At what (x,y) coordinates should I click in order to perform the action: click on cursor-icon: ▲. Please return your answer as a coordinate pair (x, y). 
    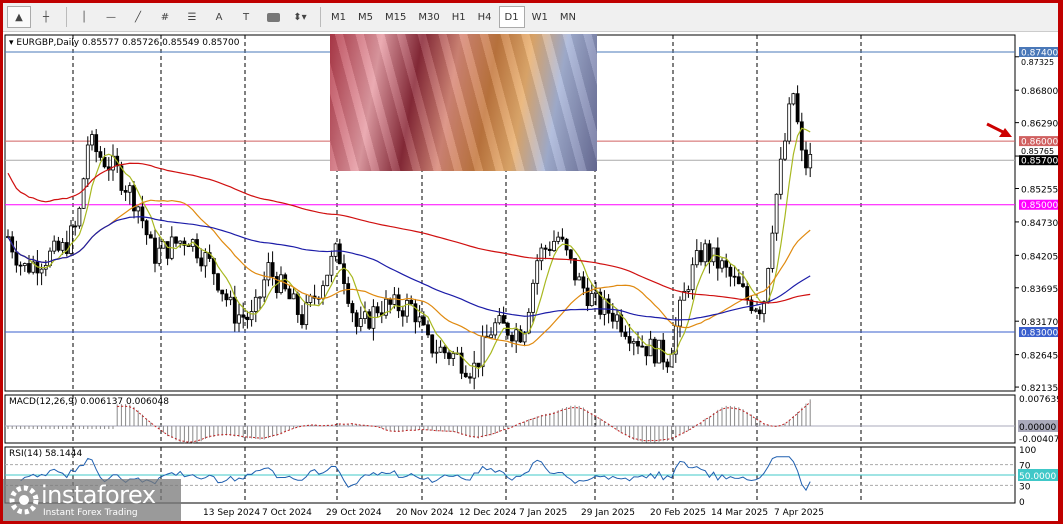
    Looking at the image, I should click on (19, 17).